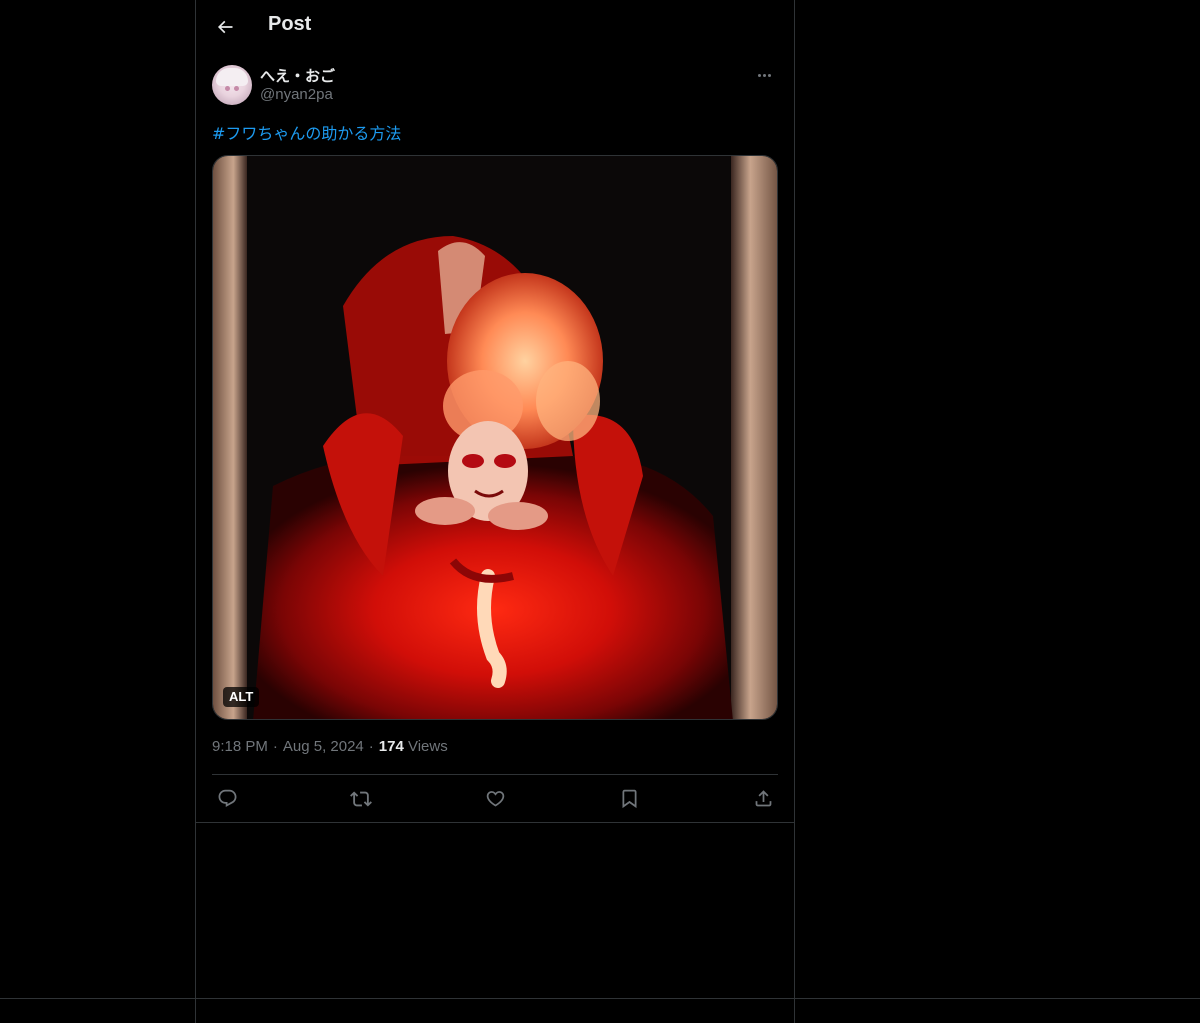  I want to click on share-icon, so click(763, 798).